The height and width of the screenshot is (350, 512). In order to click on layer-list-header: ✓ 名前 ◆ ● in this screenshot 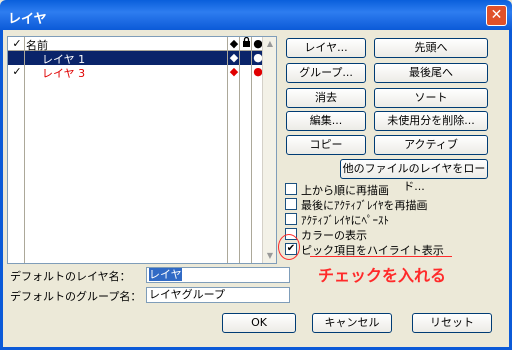, I will do `click(136, 44)`.